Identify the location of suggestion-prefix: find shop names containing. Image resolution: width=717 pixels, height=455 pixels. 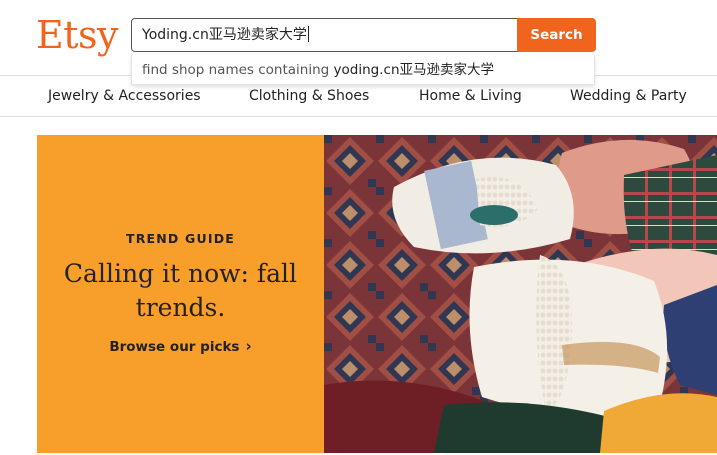
(238, 70).